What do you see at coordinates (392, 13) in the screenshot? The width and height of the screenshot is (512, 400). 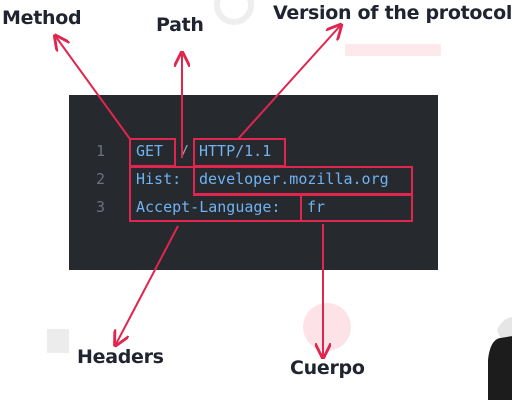 I see `version-label: Version of the protocol` at bounding box center [392, 13].